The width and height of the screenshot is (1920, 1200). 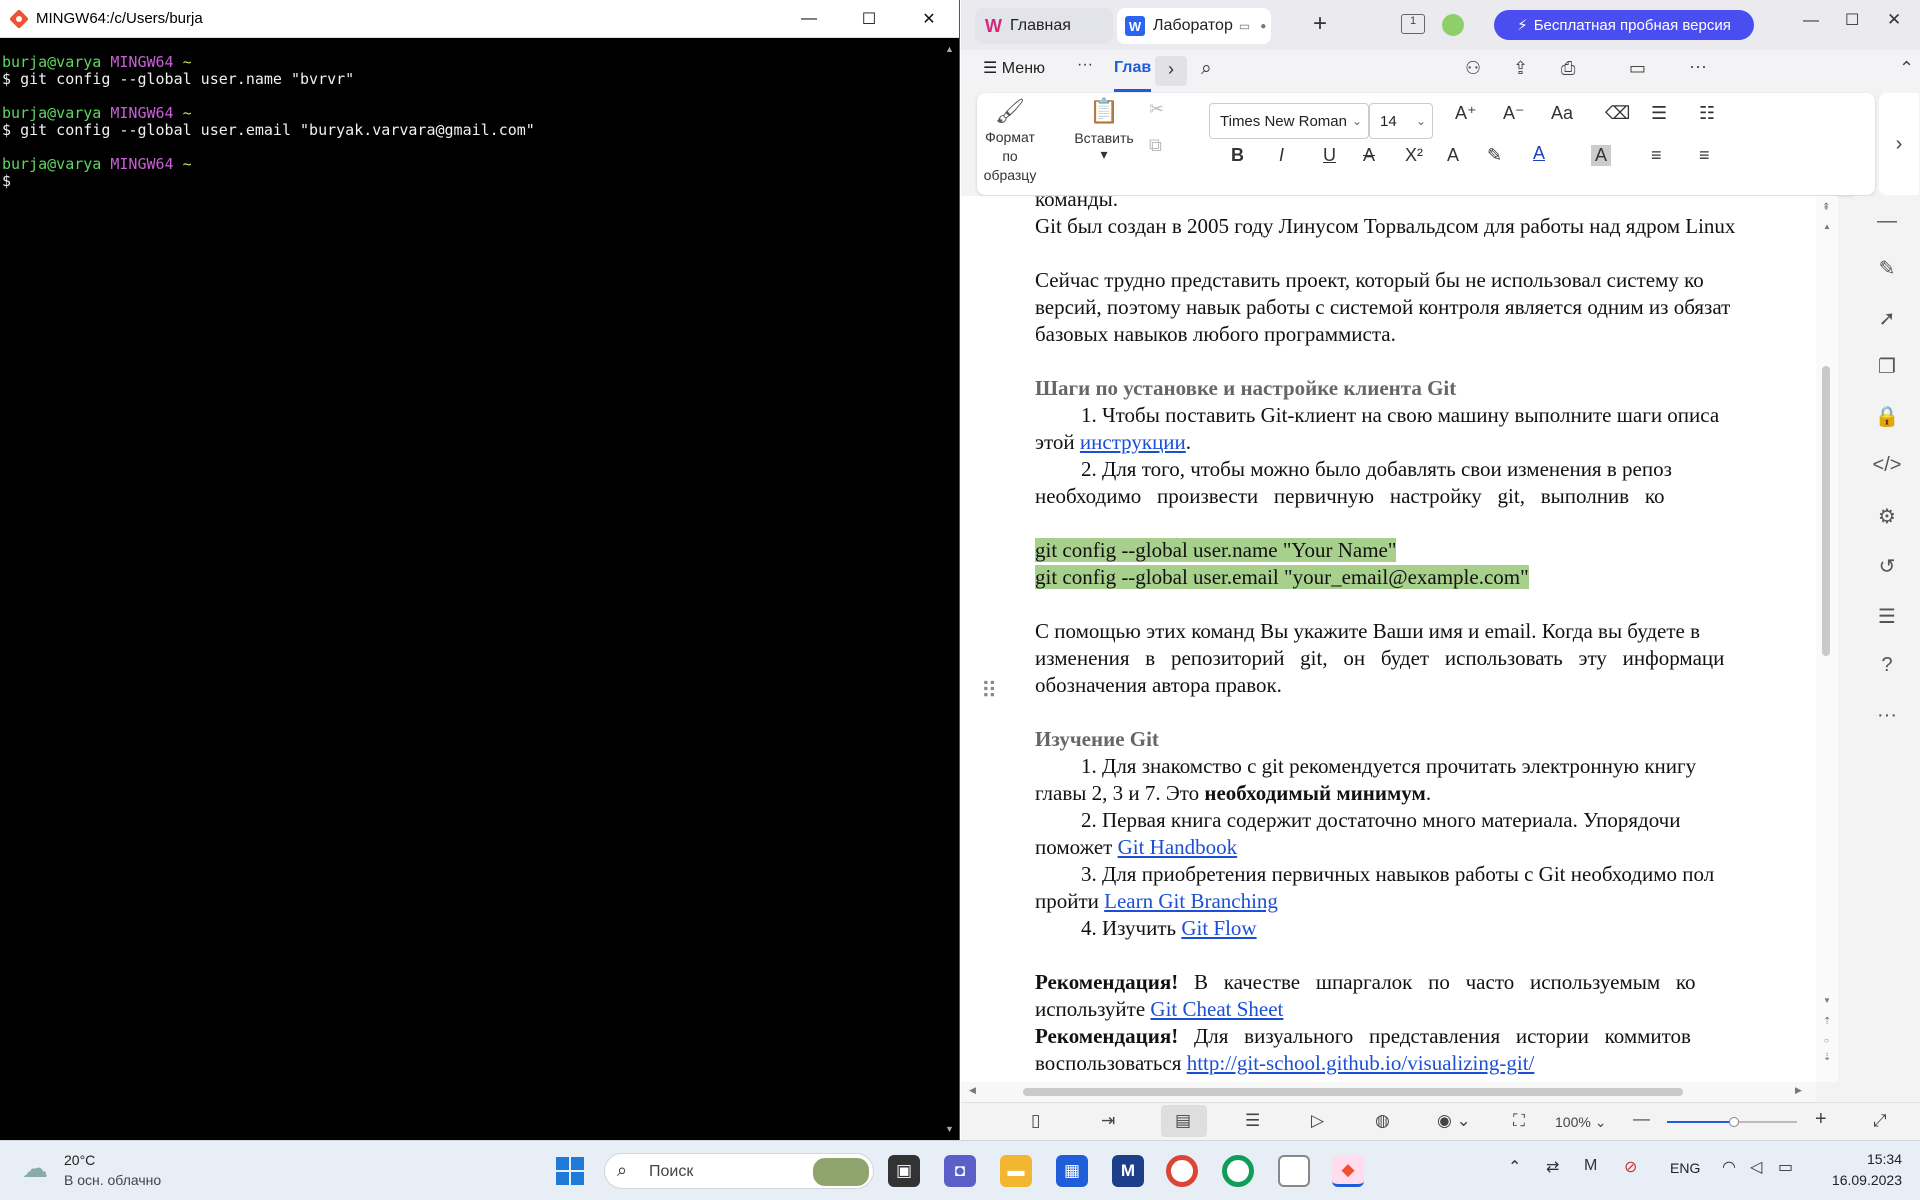 What do you see at coordinates (1016, 1171) in the screenshot?
I see `file-explorer-icon: ▬` at bounding box center [1016, 1171].